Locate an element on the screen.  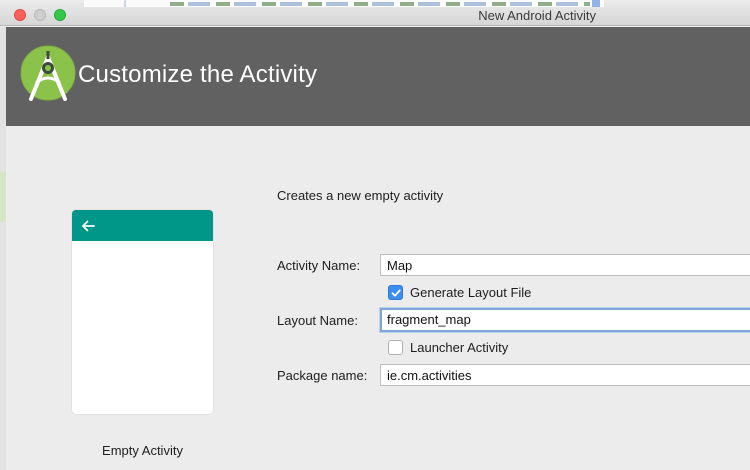
generate-layout-checkbox-row: Generate Layout File is located at coordinates (459, 292).